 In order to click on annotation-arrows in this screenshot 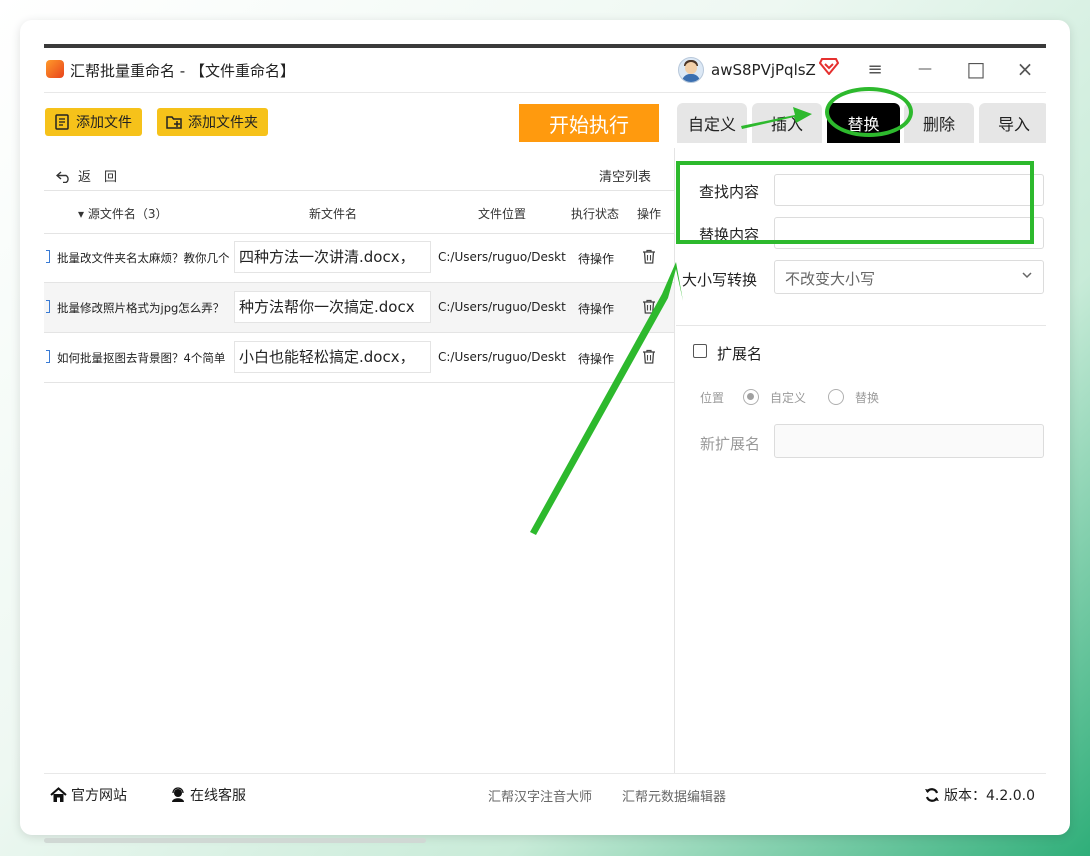, I will do `click(671, 321)`.